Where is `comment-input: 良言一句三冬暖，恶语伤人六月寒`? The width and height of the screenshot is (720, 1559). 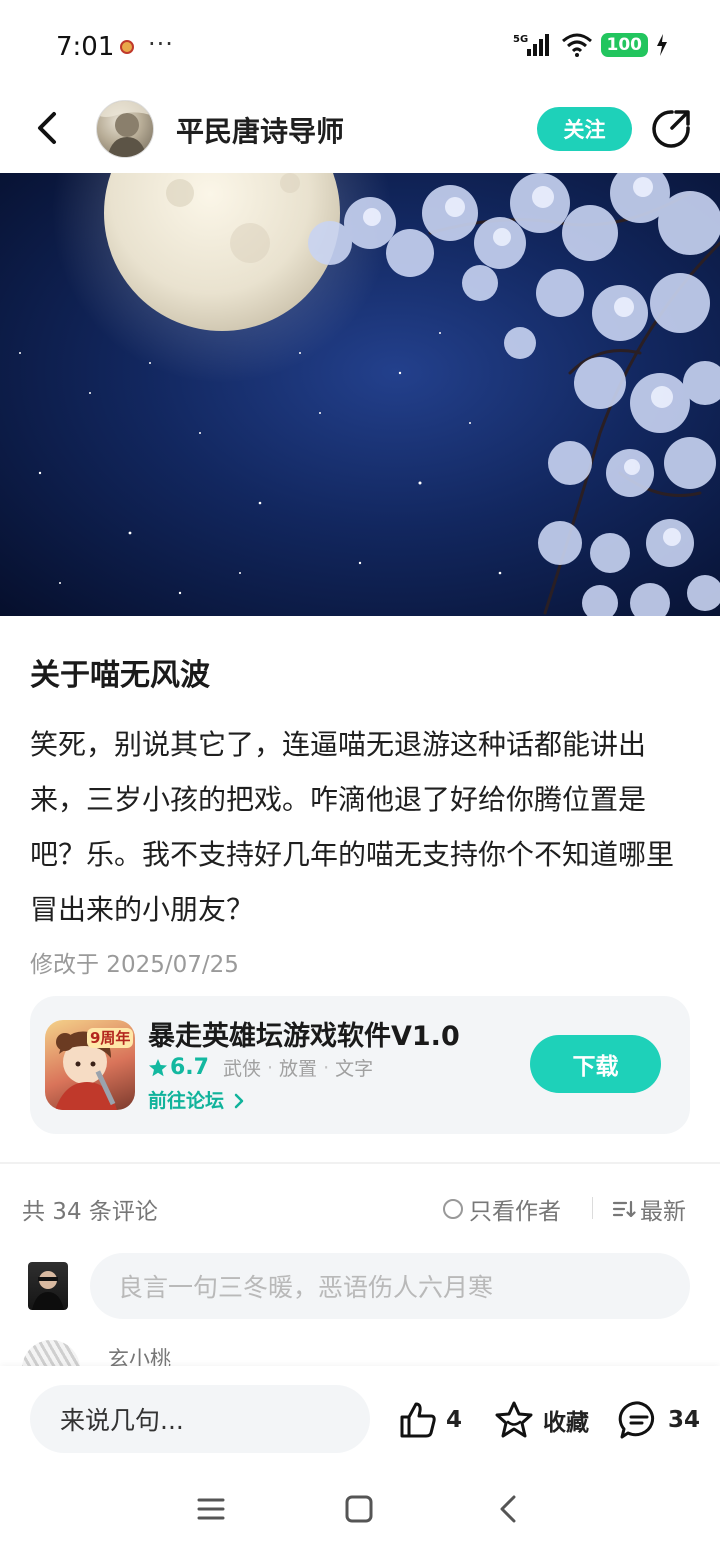 comment-input: 良言一句三冬暖，恶语伤人六月寒 is located at coordinates (390, 1286).